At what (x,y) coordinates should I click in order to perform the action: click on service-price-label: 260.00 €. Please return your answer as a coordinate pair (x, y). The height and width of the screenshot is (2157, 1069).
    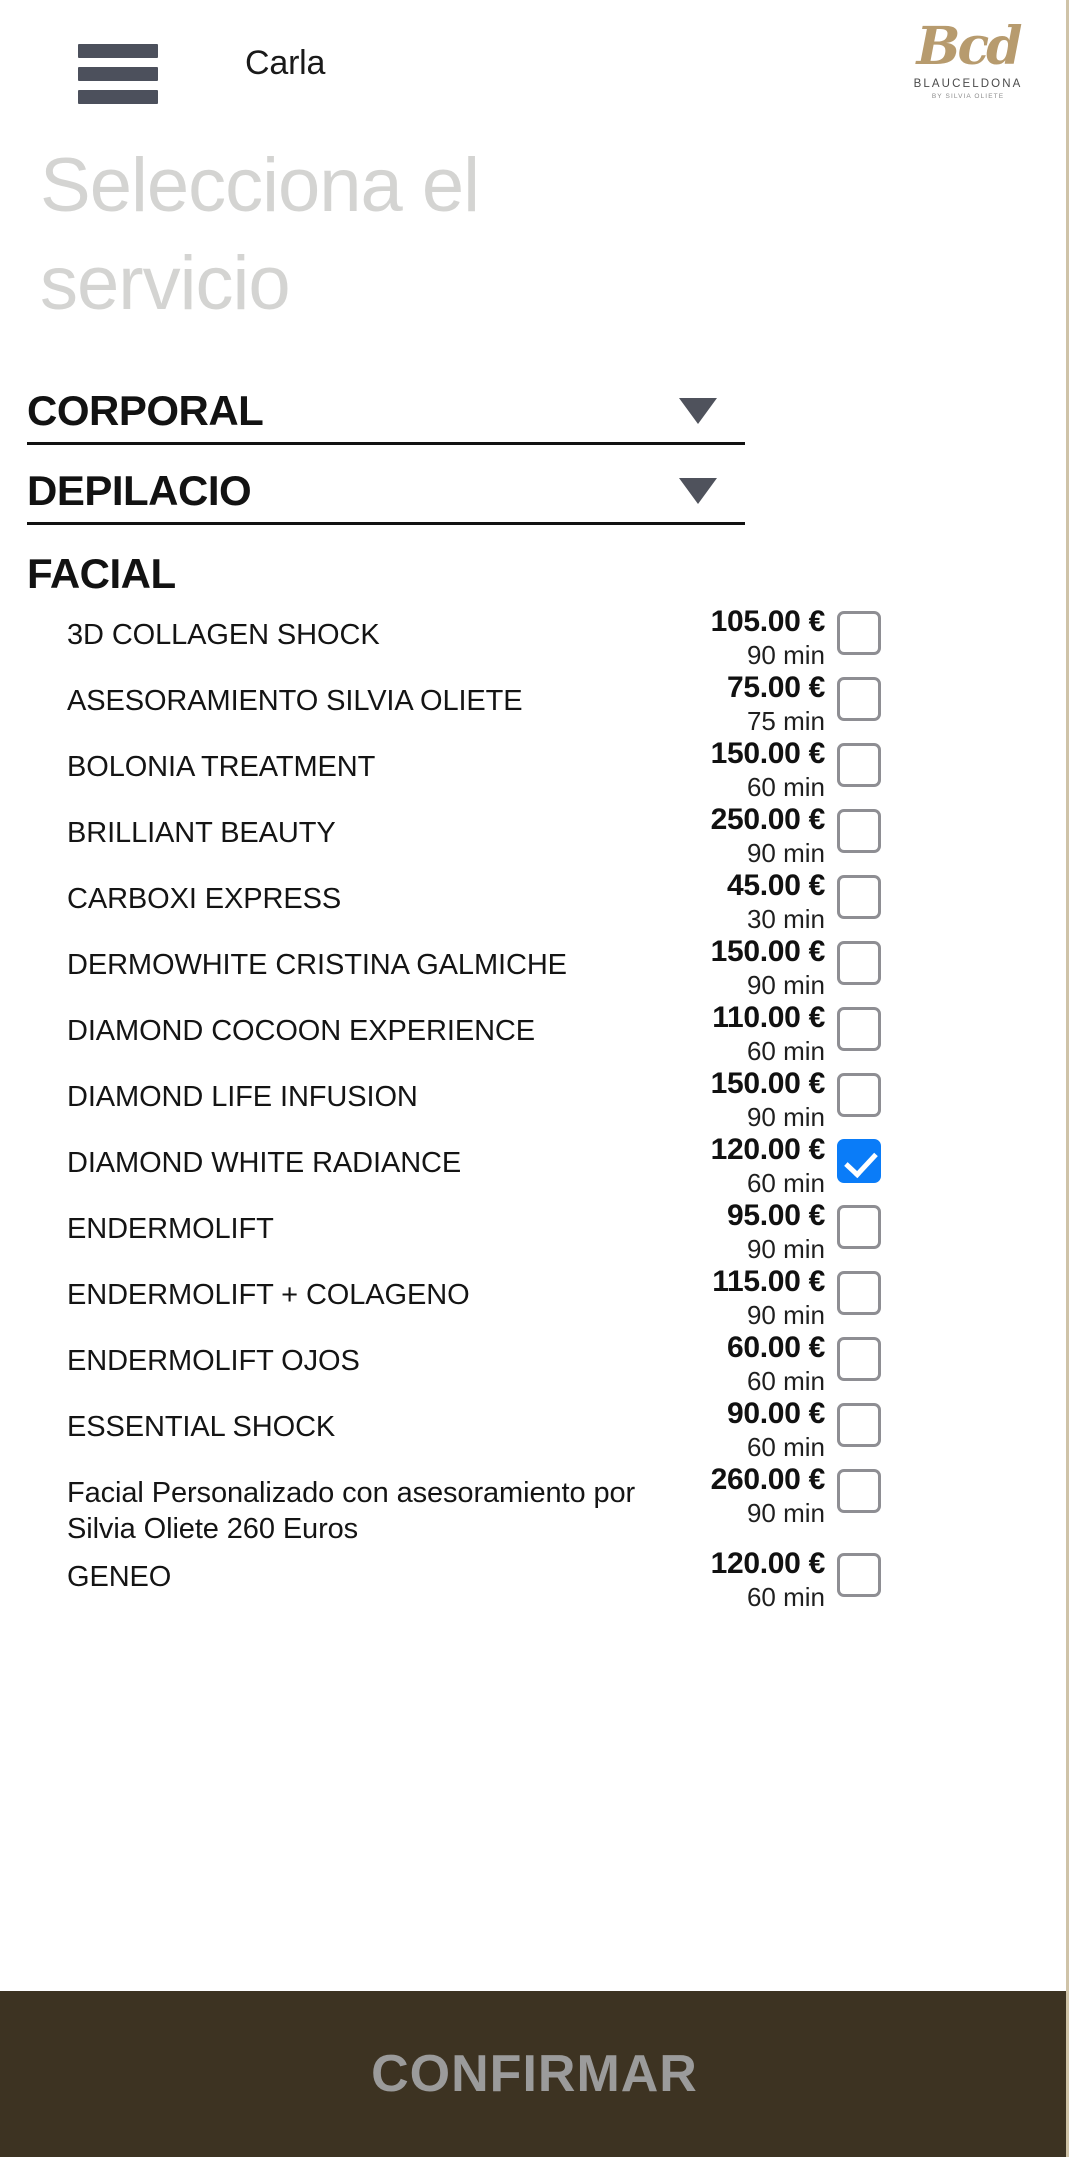
    Looking at the image, I should click on (768, 1479).